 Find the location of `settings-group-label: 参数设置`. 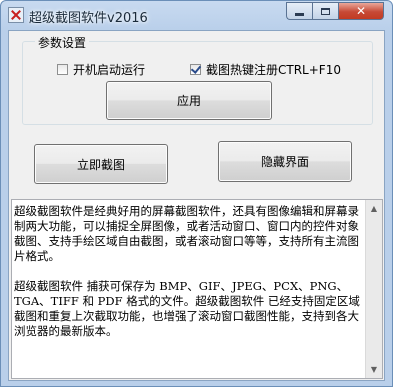

settings-group-label: 参数设置 is located at coordinates (62, 42).